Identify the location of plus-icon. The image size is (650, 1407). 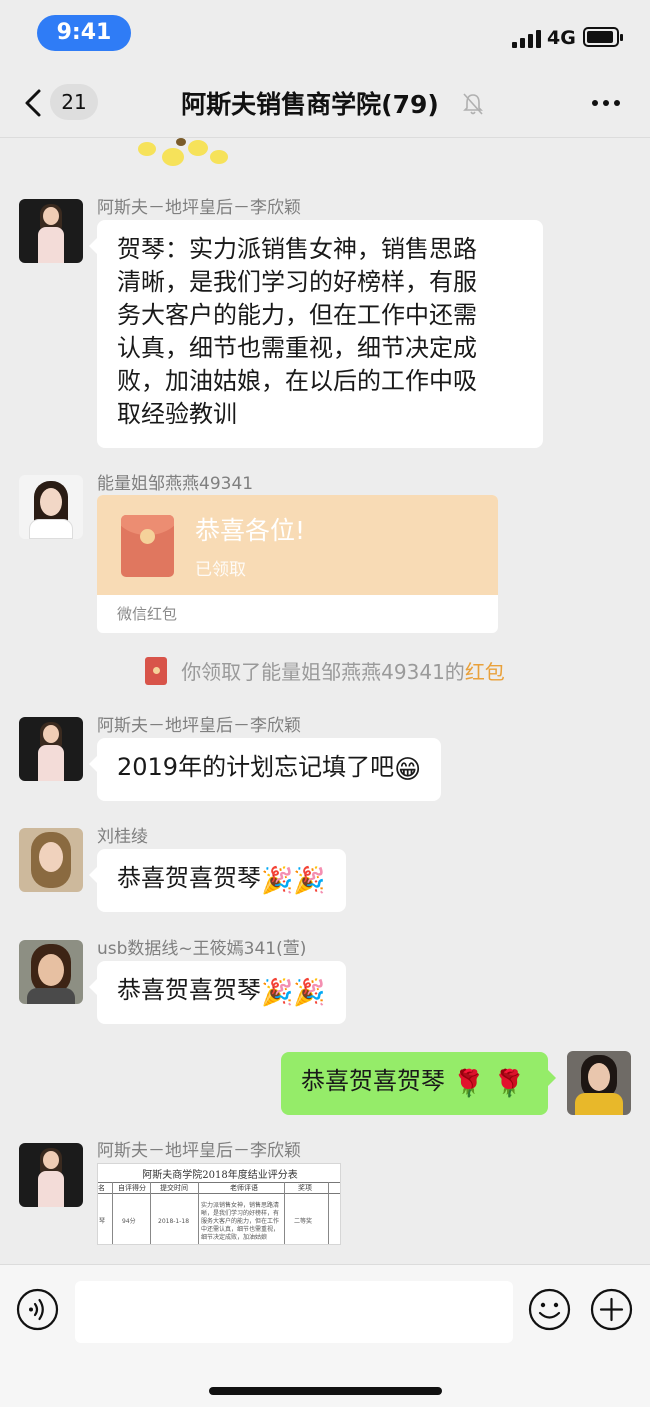
(611, 1309).